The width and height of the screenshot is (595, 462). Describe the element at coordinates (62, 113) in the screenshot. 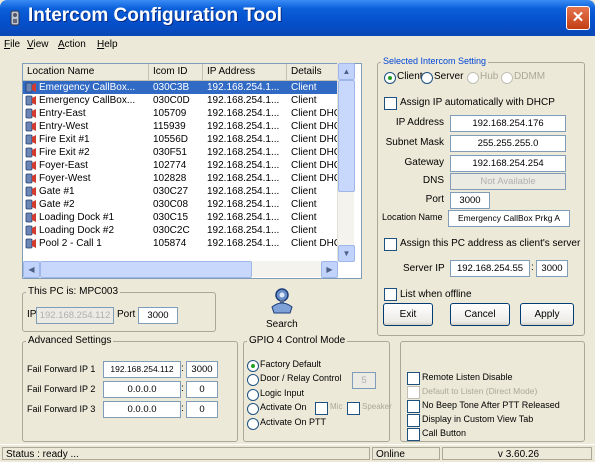

I see `location-name-cell: Entry-East` at that location.